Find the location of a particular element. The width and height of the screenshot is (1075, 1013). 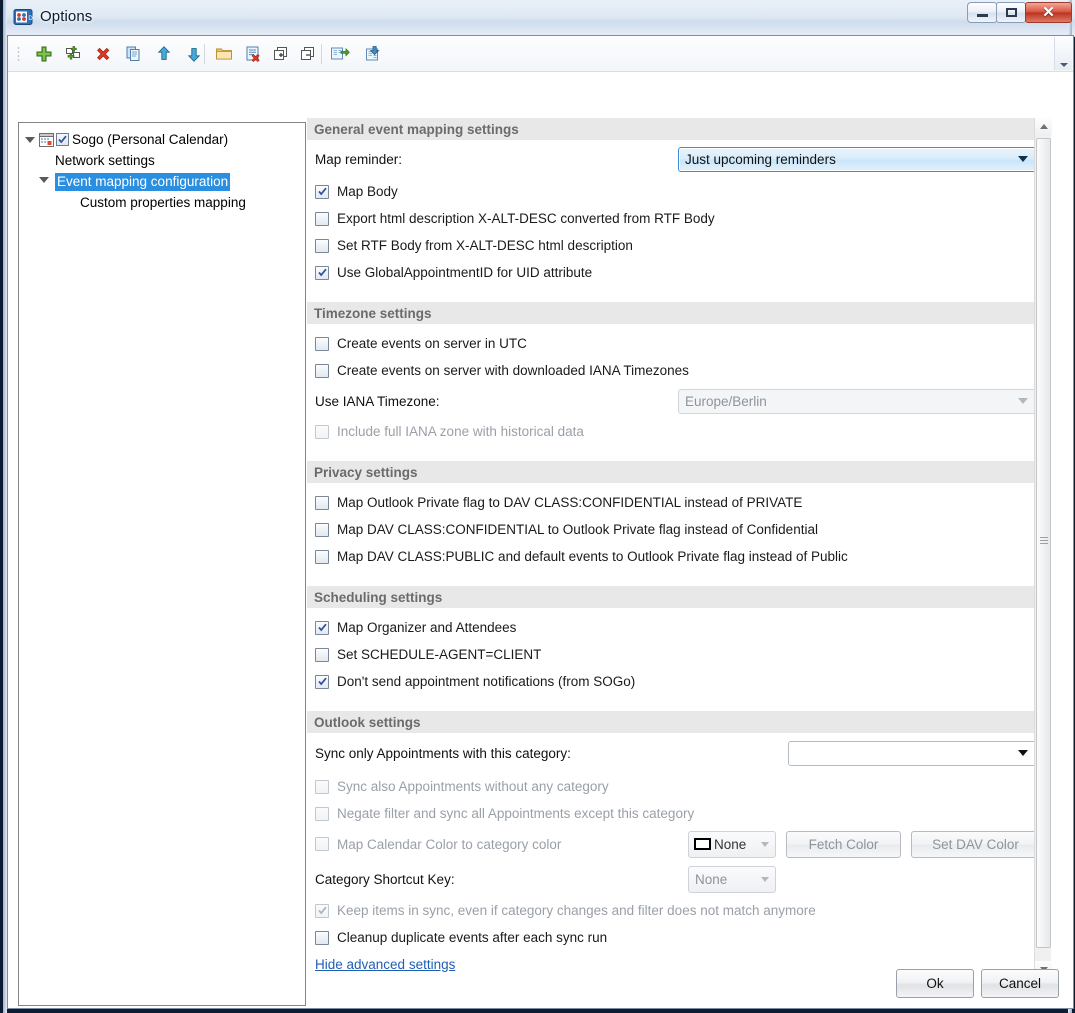

checkbox-create-events-utc: Create events on server in UTC is located at coordinates (679, 343).